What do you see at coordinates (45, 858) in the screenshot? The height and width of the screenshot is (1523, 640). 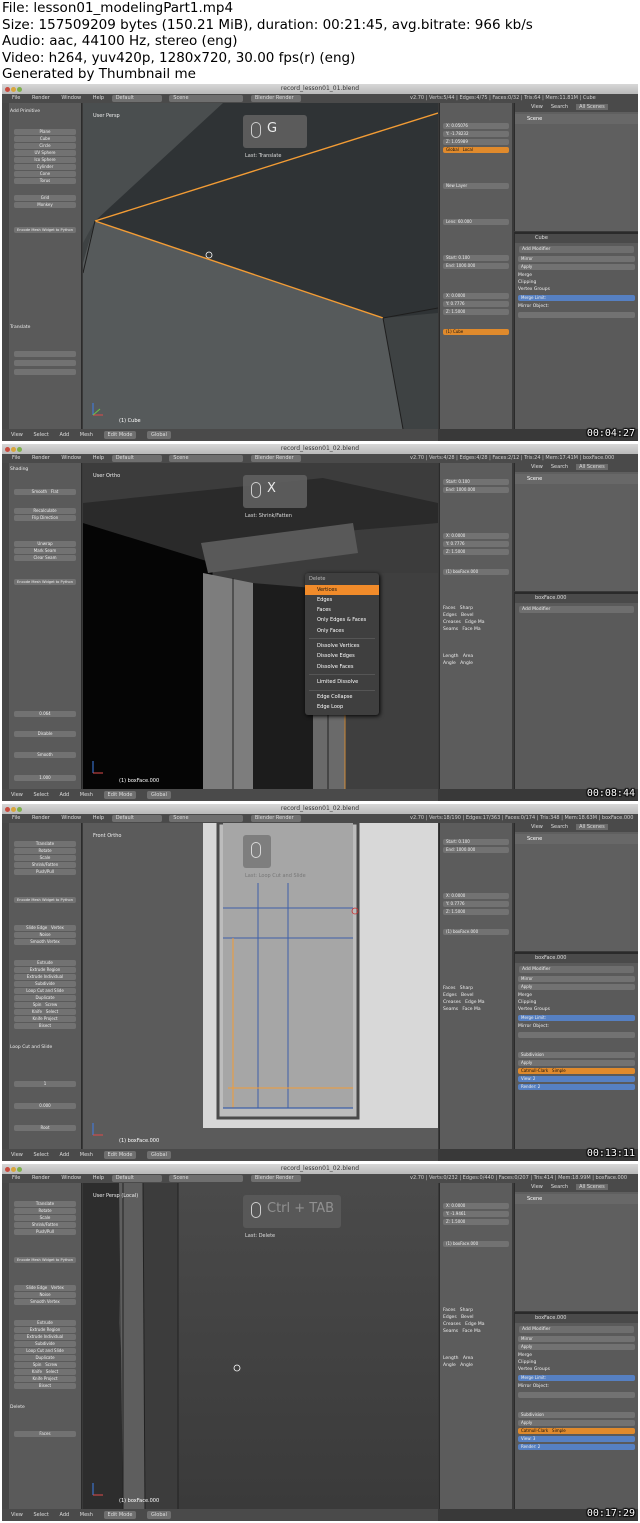 I see `scale-button: Scale` at bounding box center [45, 858].